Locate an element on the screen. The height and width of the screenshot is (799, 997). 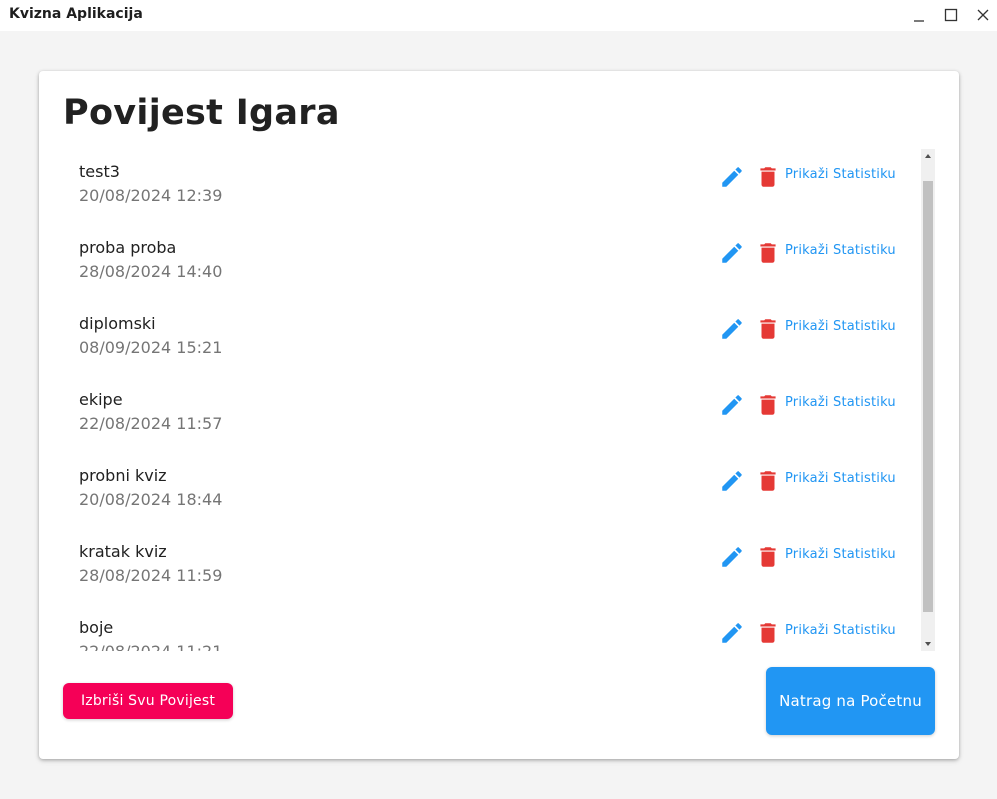
game-date: 28/08/2024 11:59 is located at coordinates (151, 575).